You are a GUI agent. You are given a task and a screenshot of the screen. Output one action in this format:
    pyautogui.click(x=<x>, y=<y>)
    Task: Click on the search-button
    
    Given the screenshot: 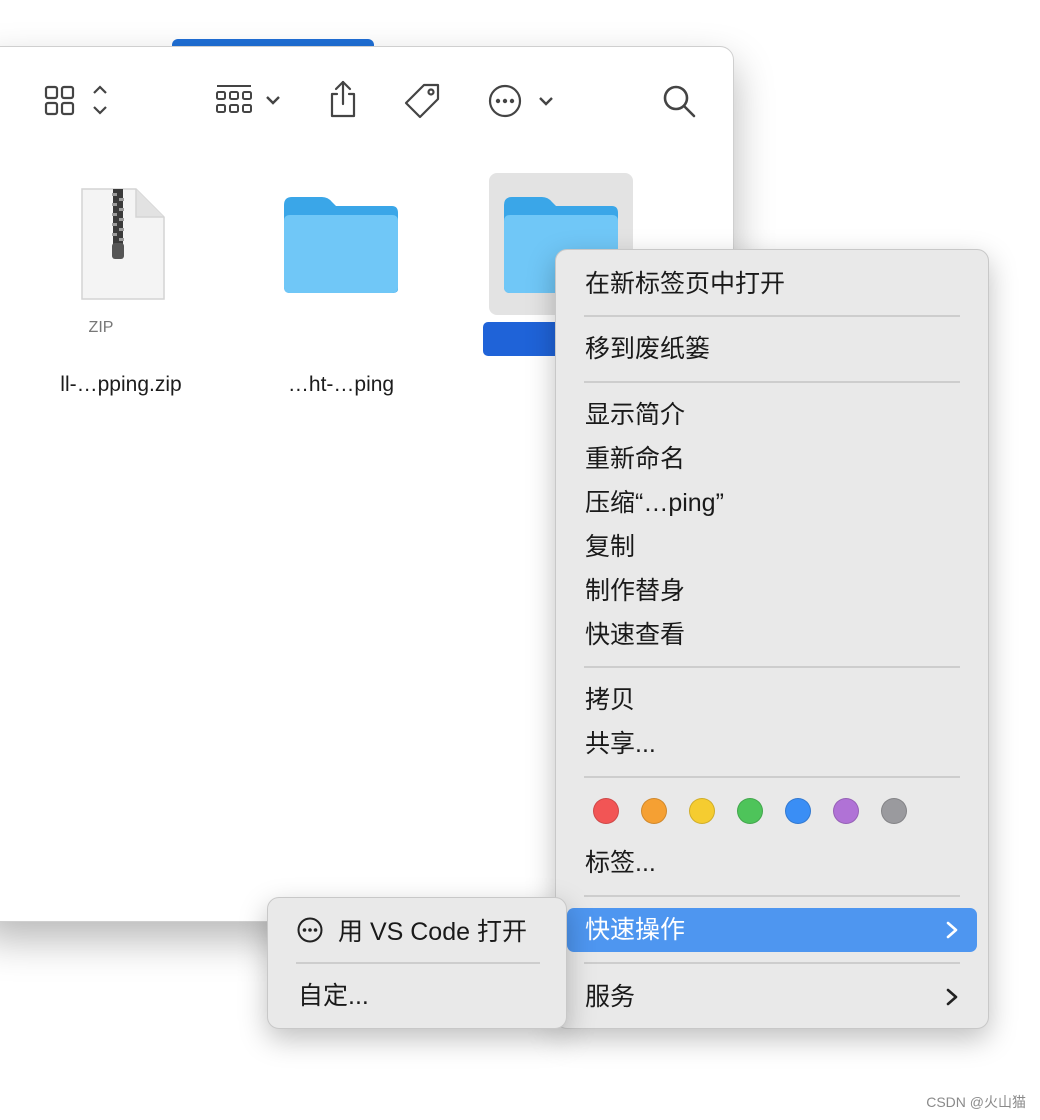 What is the action you would take?
    pyautogui.click(x=679, y=101)
    